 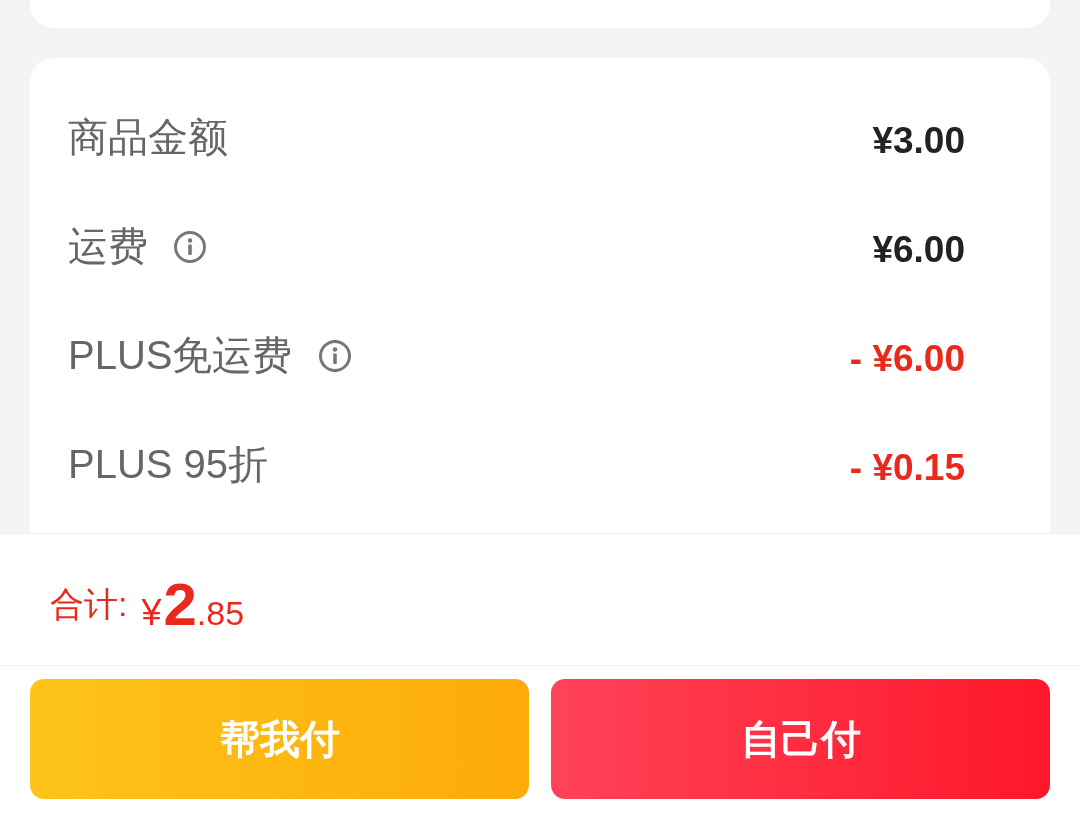 What do you see at coordinates (148, 137) in the screenshot?
I see `fee-label: 商品金额` at bounding box center [148, 137].